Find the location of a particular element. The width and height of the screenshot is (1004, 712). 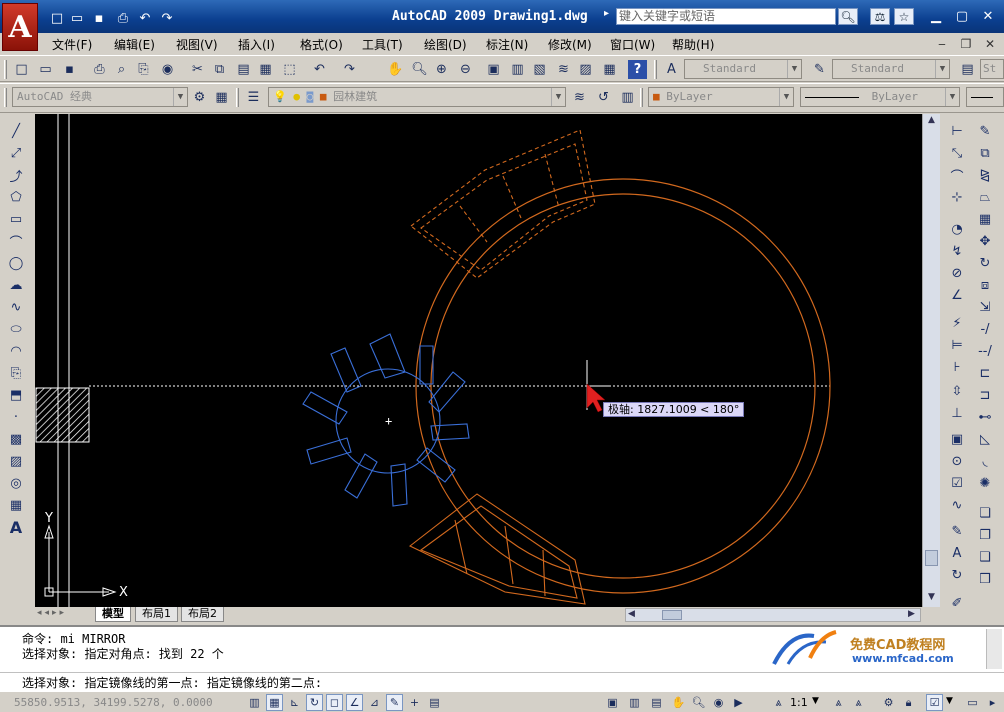

point-icon: · is located at coordinates (16, 417).